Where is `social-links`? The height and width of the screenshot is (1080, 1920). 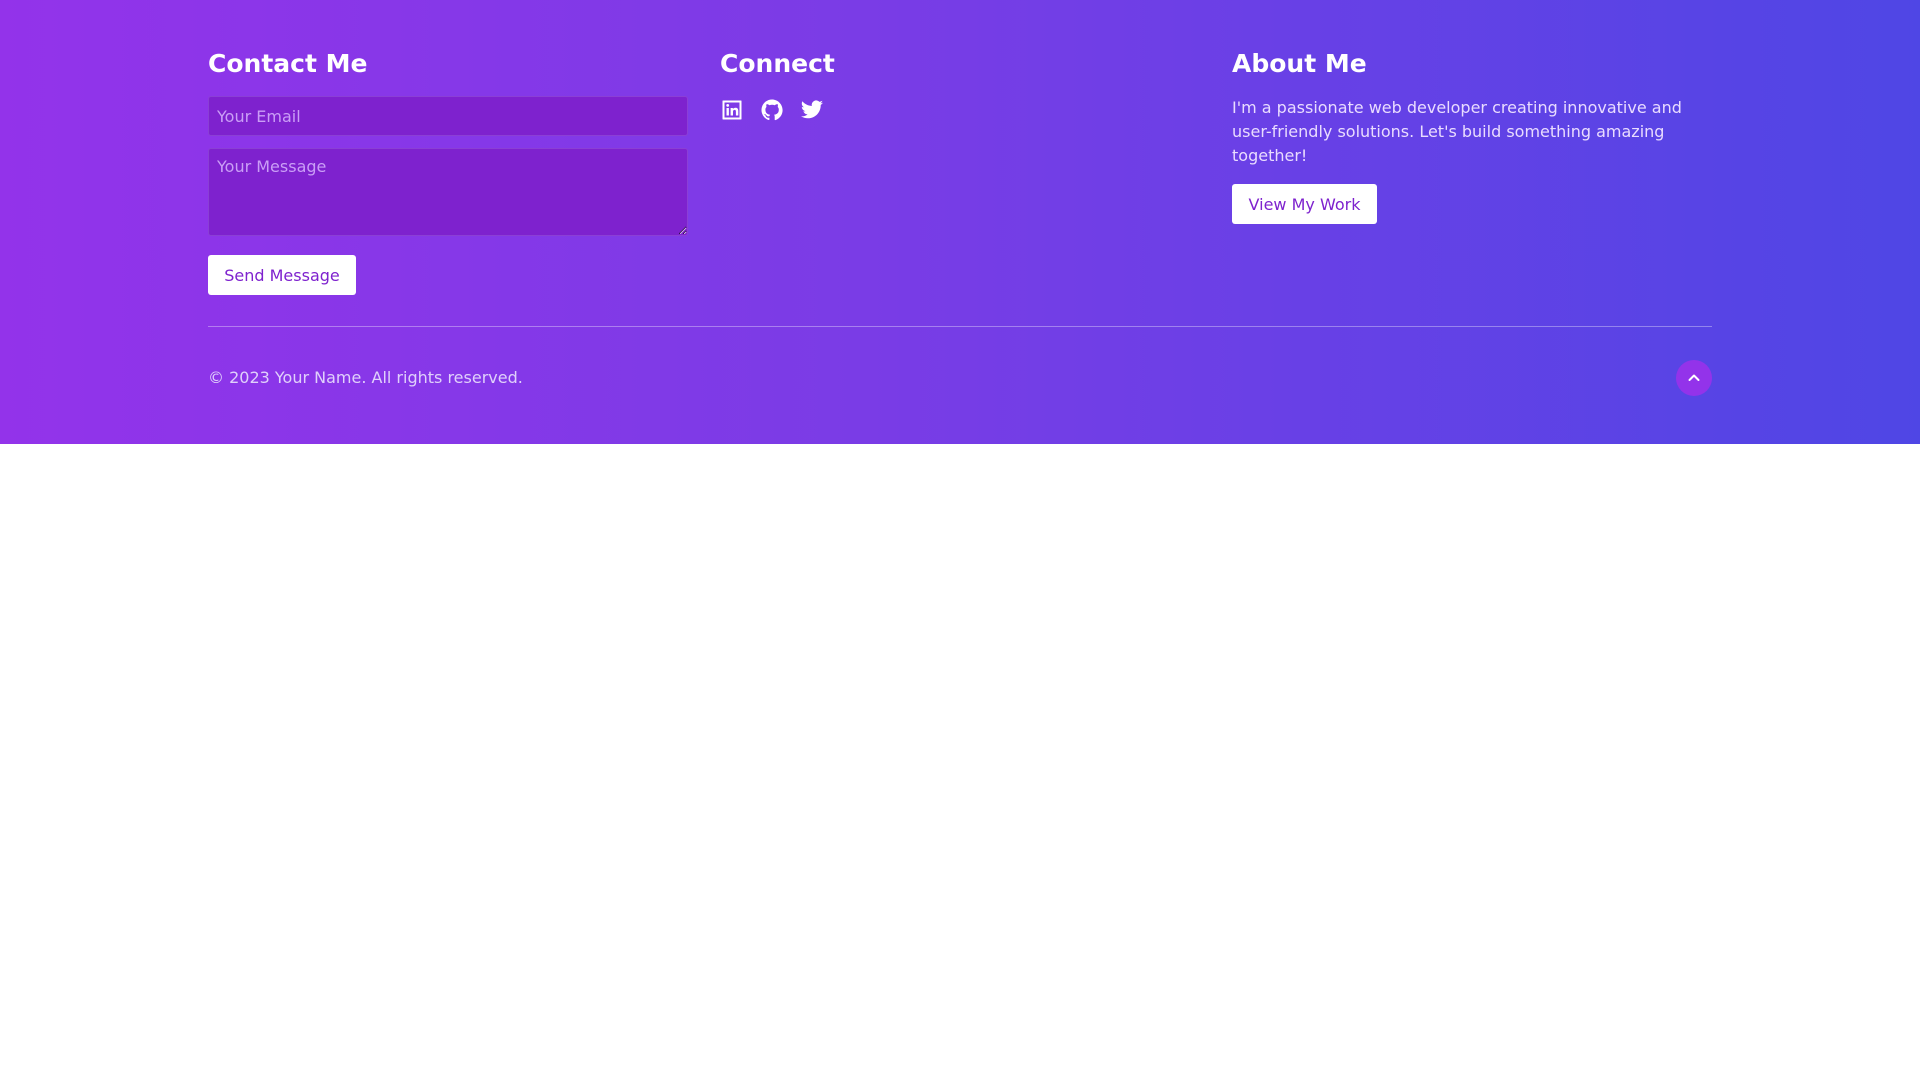
social-links is located at coordinates (772, 110).